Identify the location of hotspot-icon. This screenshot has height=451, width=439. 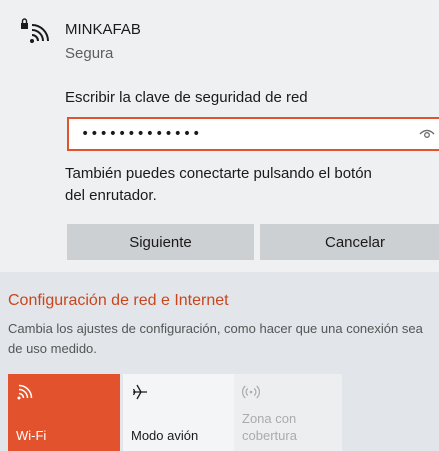
(251, 392).